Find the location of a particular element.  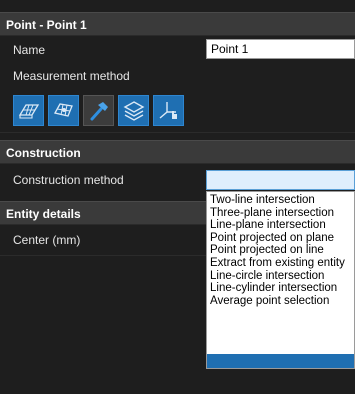

point-panel-header: Point - Point 1 is located at coordinates (177, 24).